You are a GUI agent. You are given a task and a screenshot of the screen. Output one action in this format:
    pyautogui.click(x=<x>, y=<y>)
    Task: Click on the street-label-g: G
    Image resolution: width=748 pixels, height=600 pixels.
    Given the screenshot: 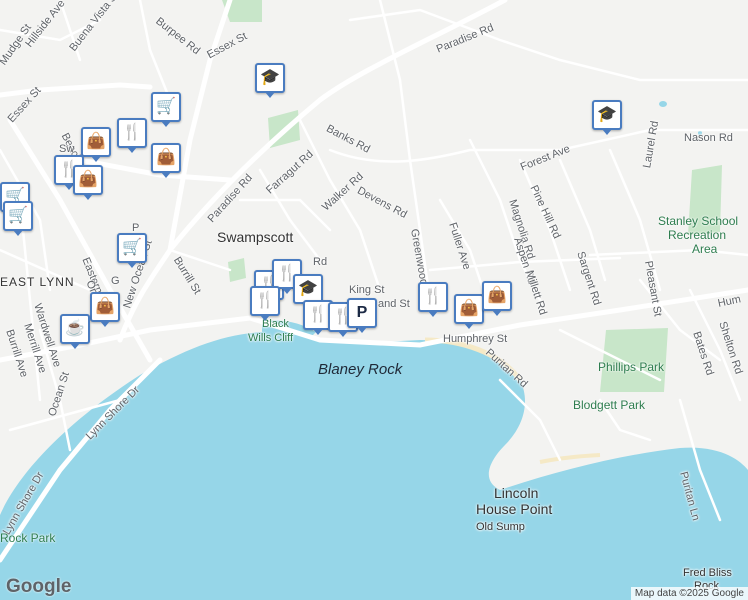 What is the action you would take?
    pyautogui.click(x=115, y=281)
    